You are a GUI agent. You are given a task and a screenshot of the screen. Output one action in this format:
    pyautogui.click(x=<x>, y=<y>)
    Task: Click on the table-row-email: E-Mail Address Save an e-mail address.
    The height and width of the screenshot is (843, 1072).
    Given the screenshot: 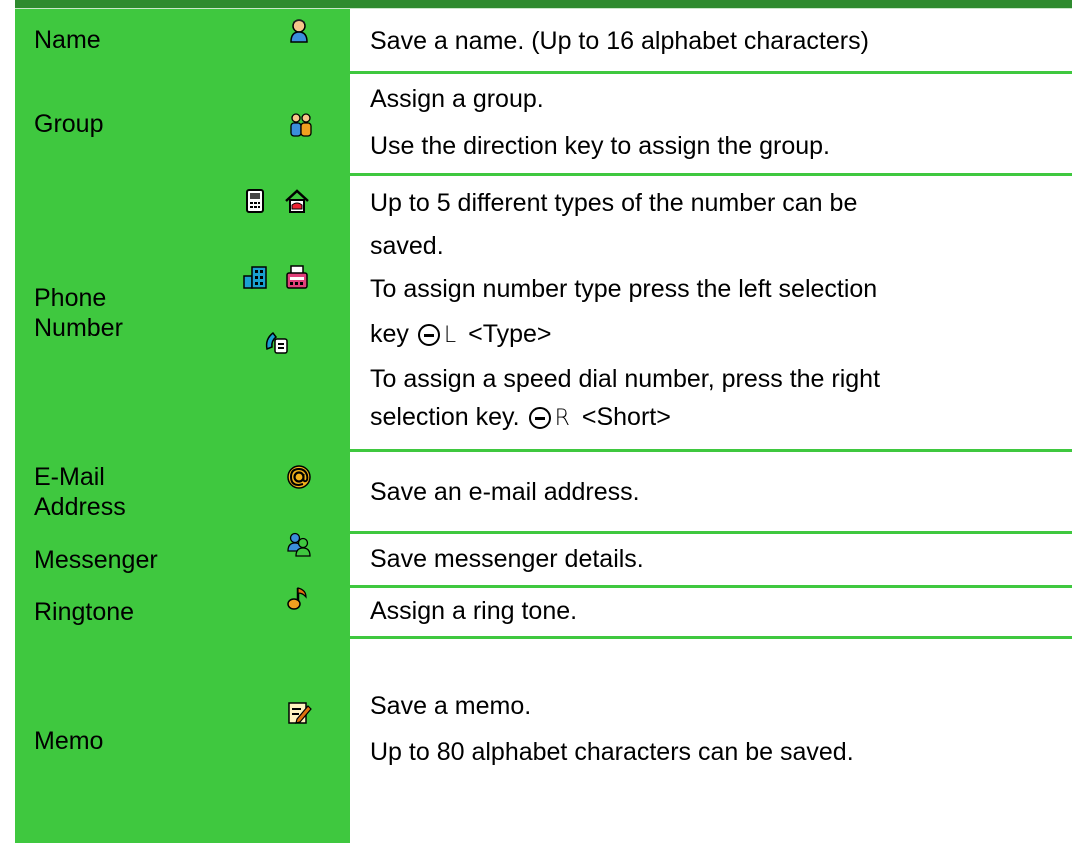 What is the action you would take?
    pyautogui.click(x=543, y=493)
    